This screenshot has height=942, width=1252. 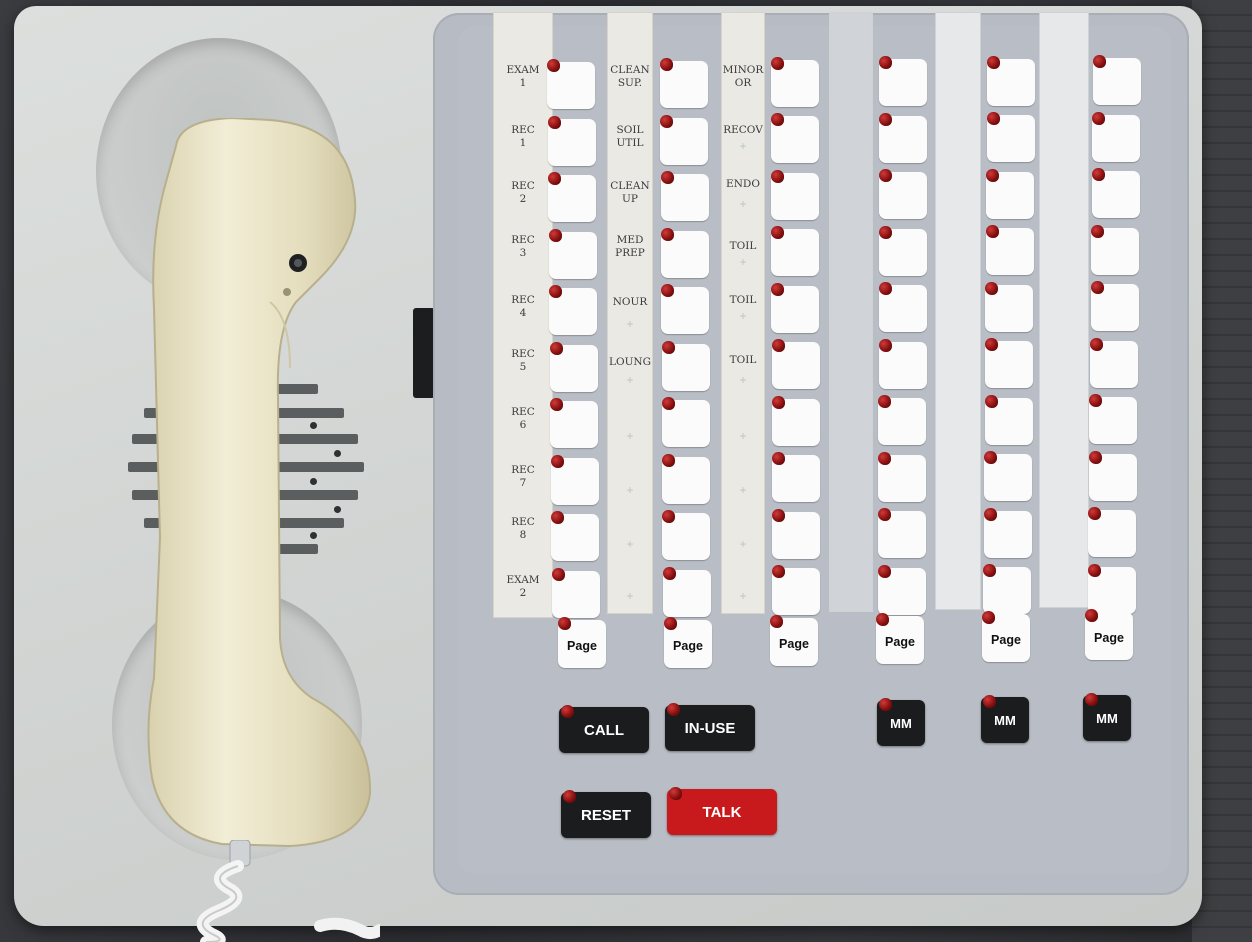 I want to click on mm-button-1: MM, so click(x=901, y=722).